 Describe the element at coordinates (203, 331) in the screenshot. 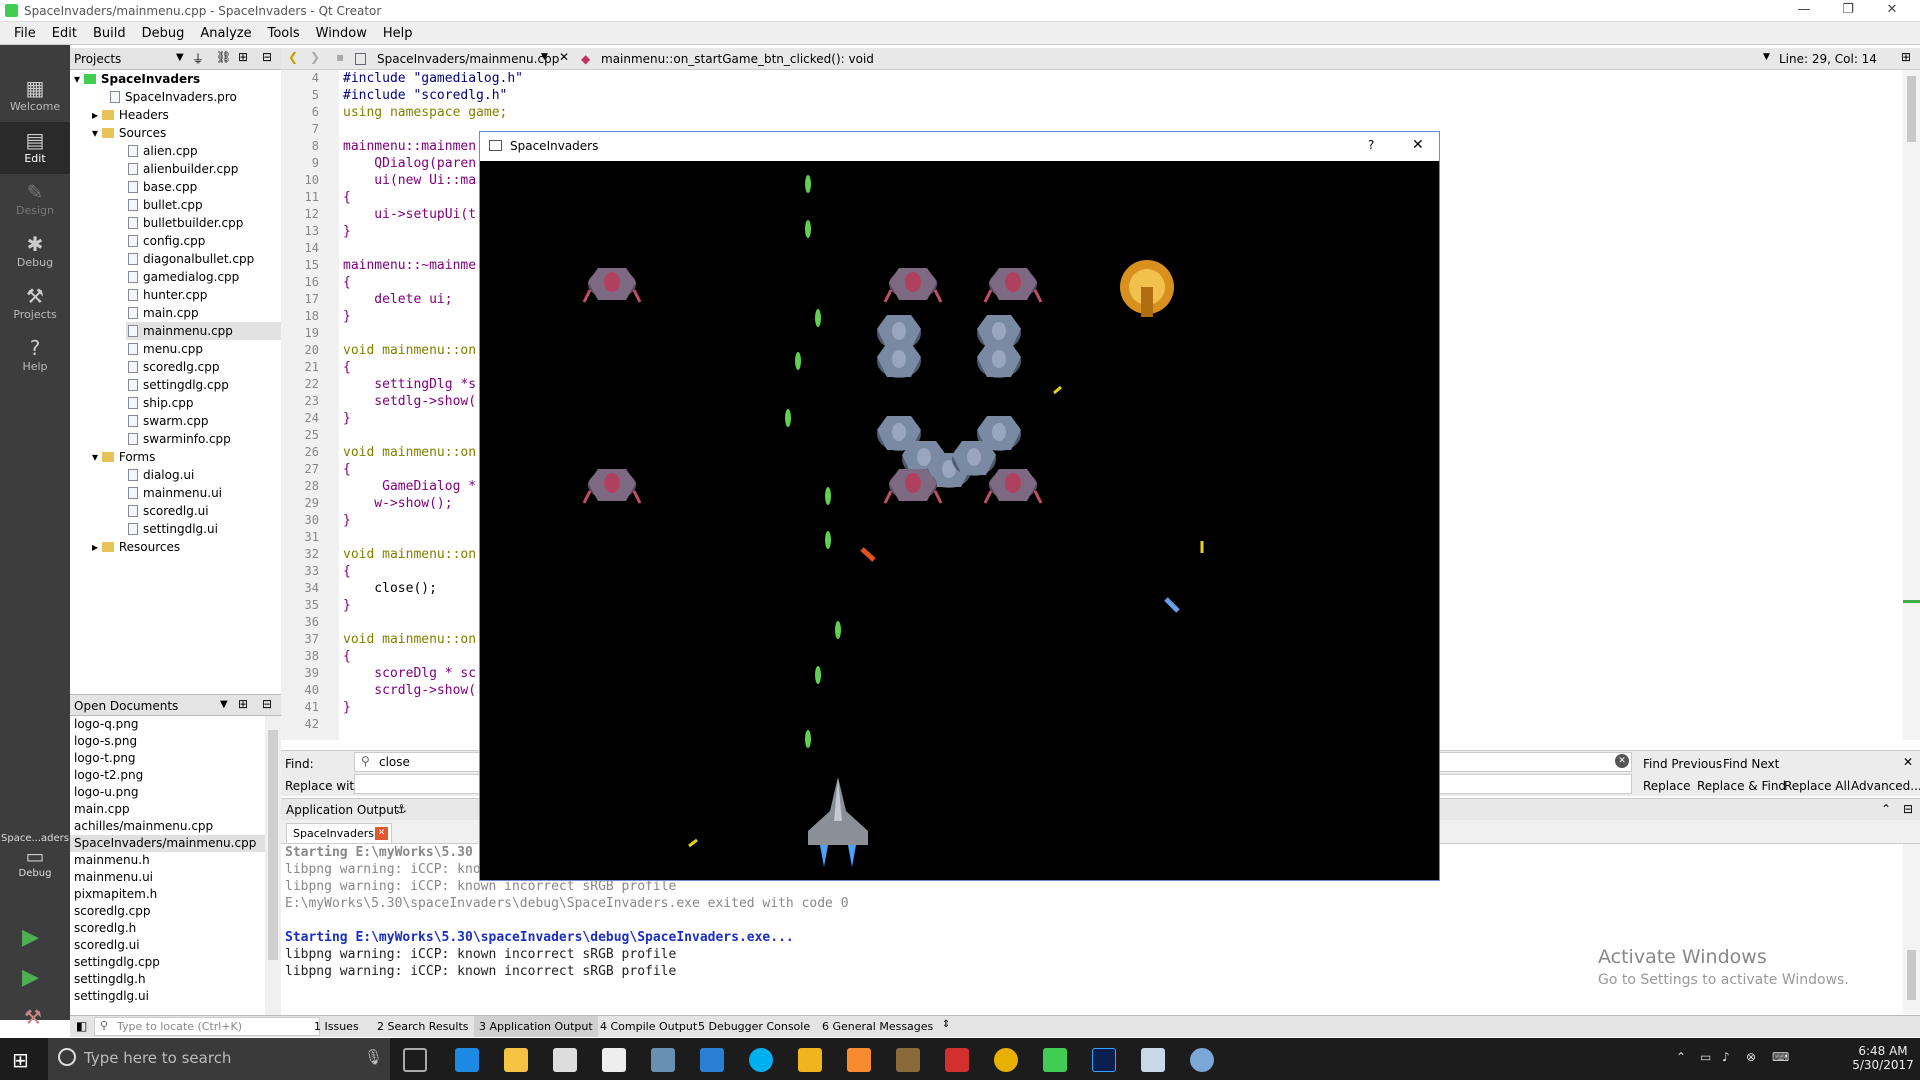

I see `tree-file-selected: mainmenu.cpp` at that location.